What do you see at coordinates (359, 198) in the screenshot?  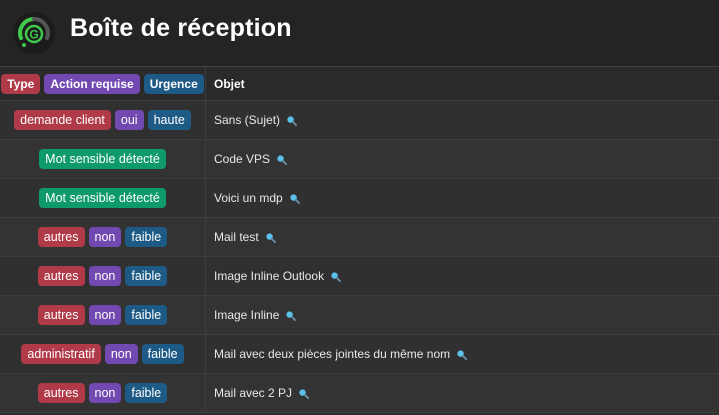 I see `table-row: Mot sensible détecté Voici un mdp` at bounding box center [359, 198].